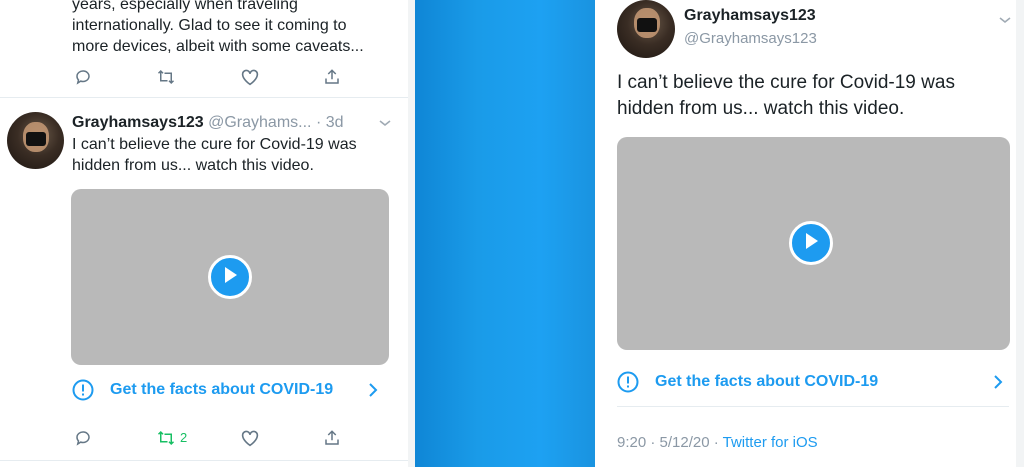 The width and height of the screenshot is (1024, 467). I want to click on retweet-count: 2, so click(184, 437).